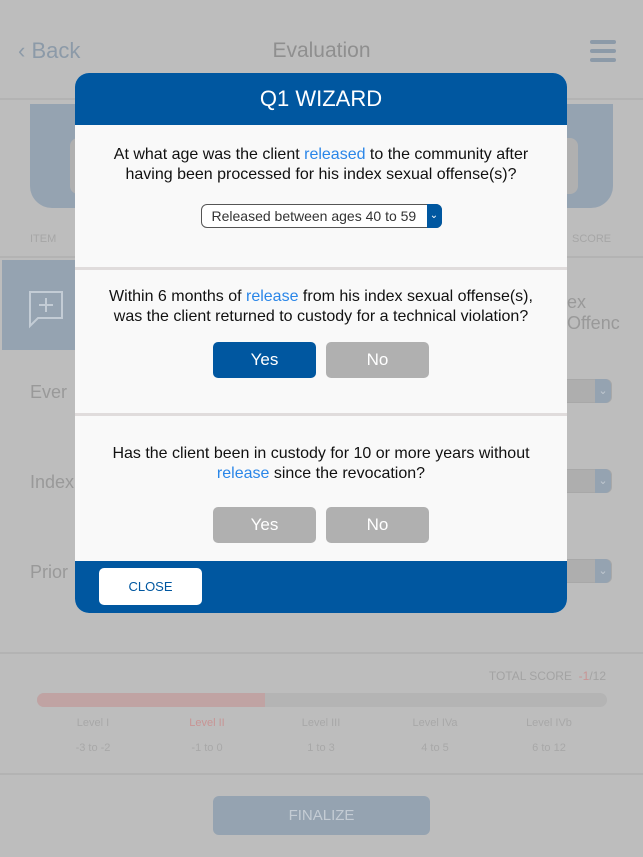 This screenshot has height=857, width=643. Describe the element at coordinates (43, 239) in the screenshot. I see `column-header-item: ITEM` at that location.